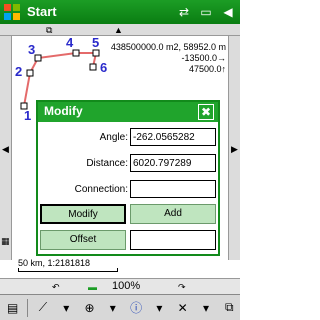 This screenshot has width=320, height=320. I want to click on edit-line-icon: ⟋, so click(42, 308).